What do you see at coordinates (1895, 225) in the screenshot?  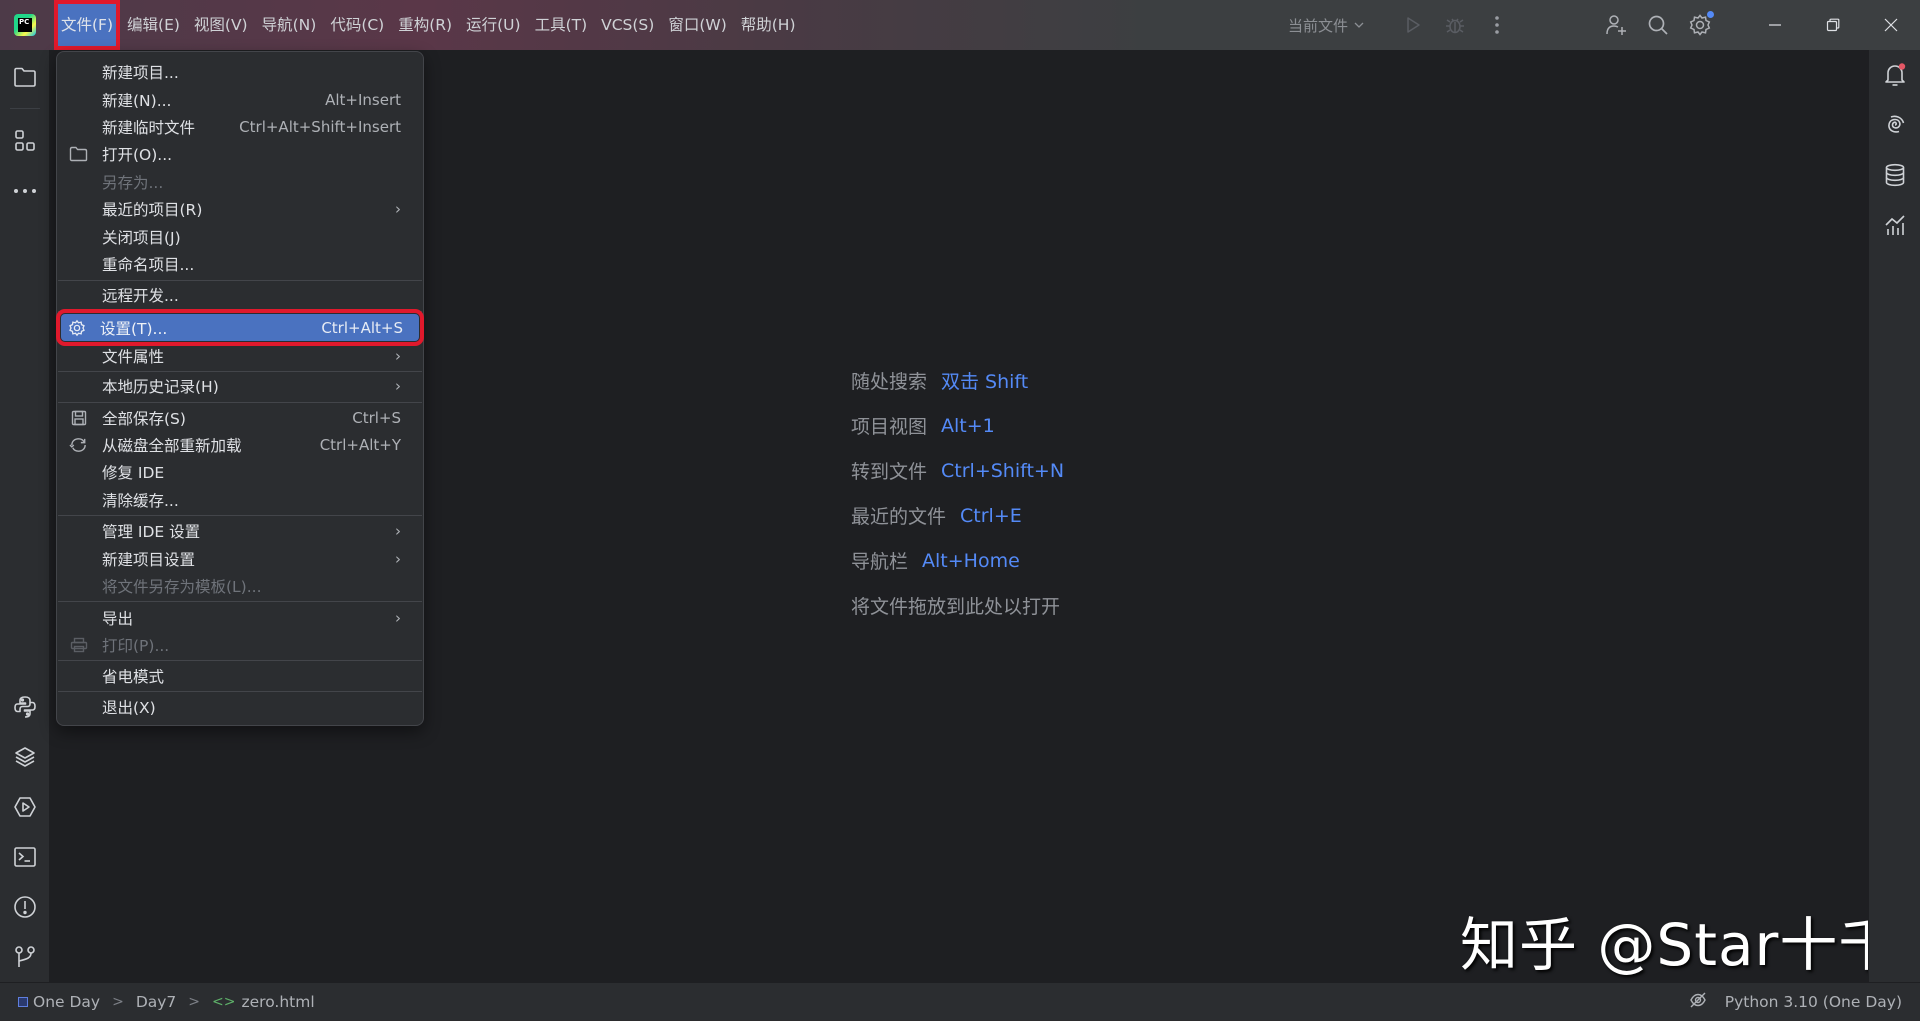 I see `sciview-icon` at bounding box center [1895, 225].